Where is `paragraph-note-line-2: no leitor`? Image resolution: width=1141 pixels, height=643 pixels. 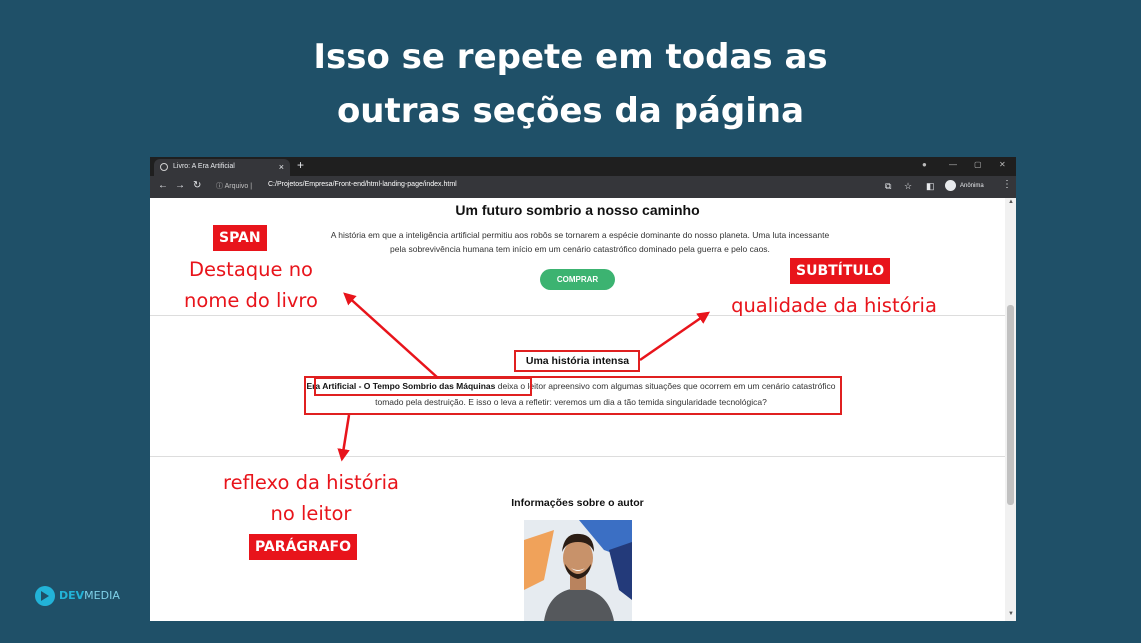
paragraph-note-line-2: no leitor is located at coordinates (311, 513).